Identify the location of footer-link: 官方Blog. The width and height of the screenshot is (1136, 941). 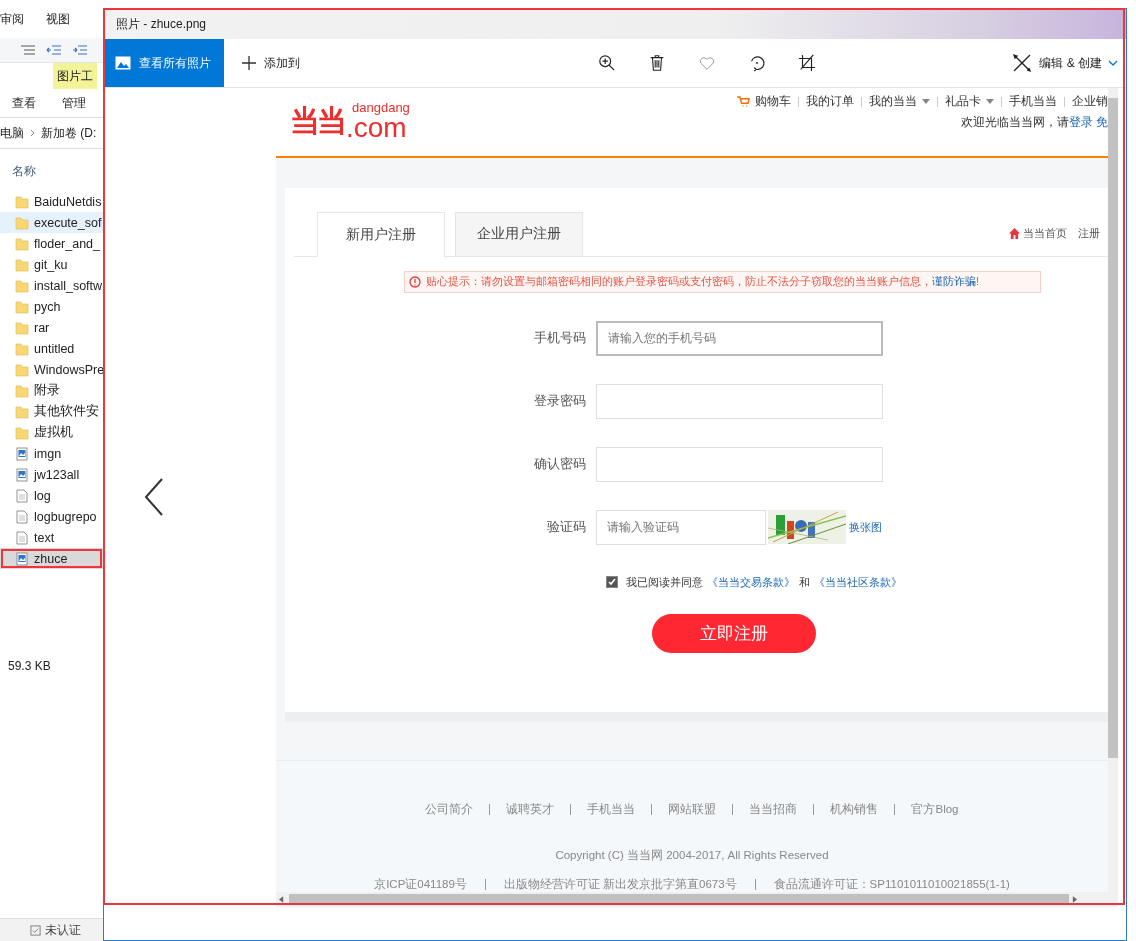
(935, 809).